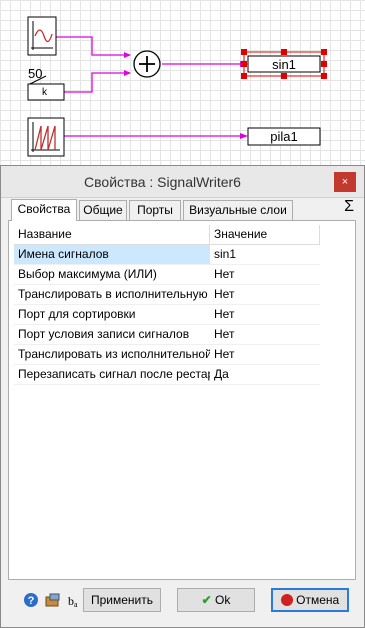 Image resolution: width=365 pixels, height=628 pixels. Describe the element at coordinates (46, 137) in the screenshot. I see `sawtooth-block` at that location.